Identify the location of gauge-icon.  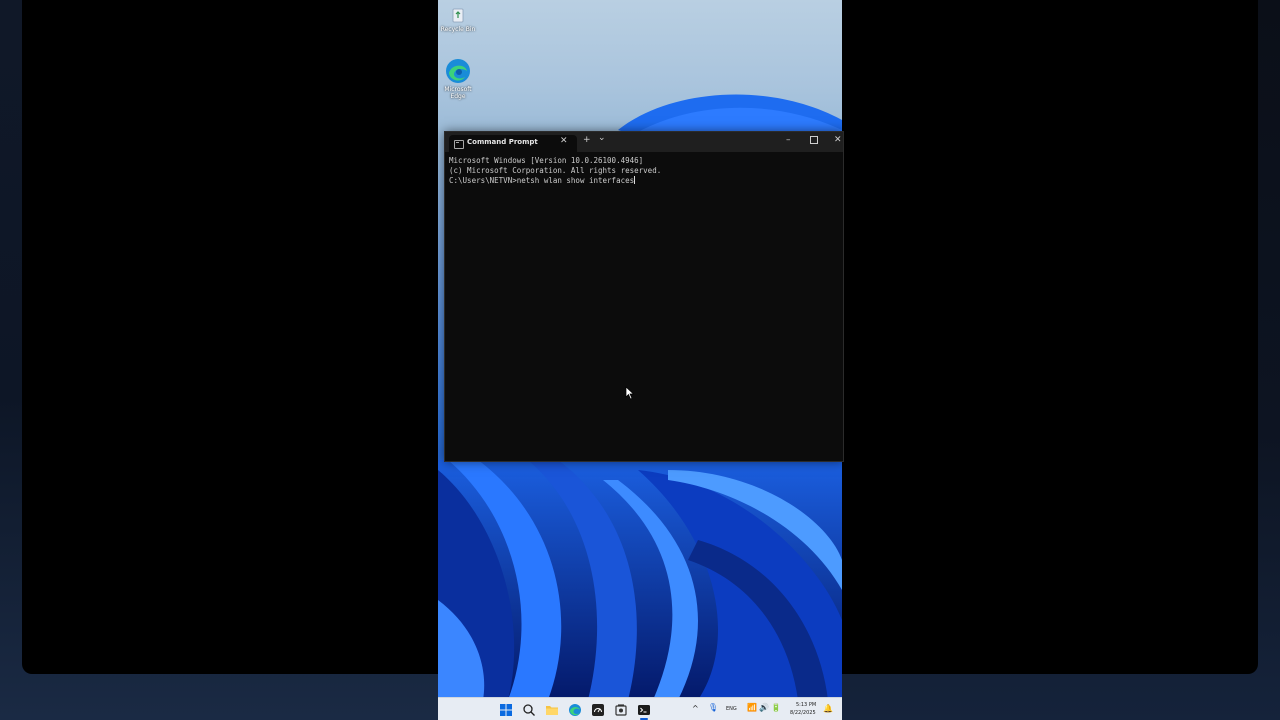
(598, 710).